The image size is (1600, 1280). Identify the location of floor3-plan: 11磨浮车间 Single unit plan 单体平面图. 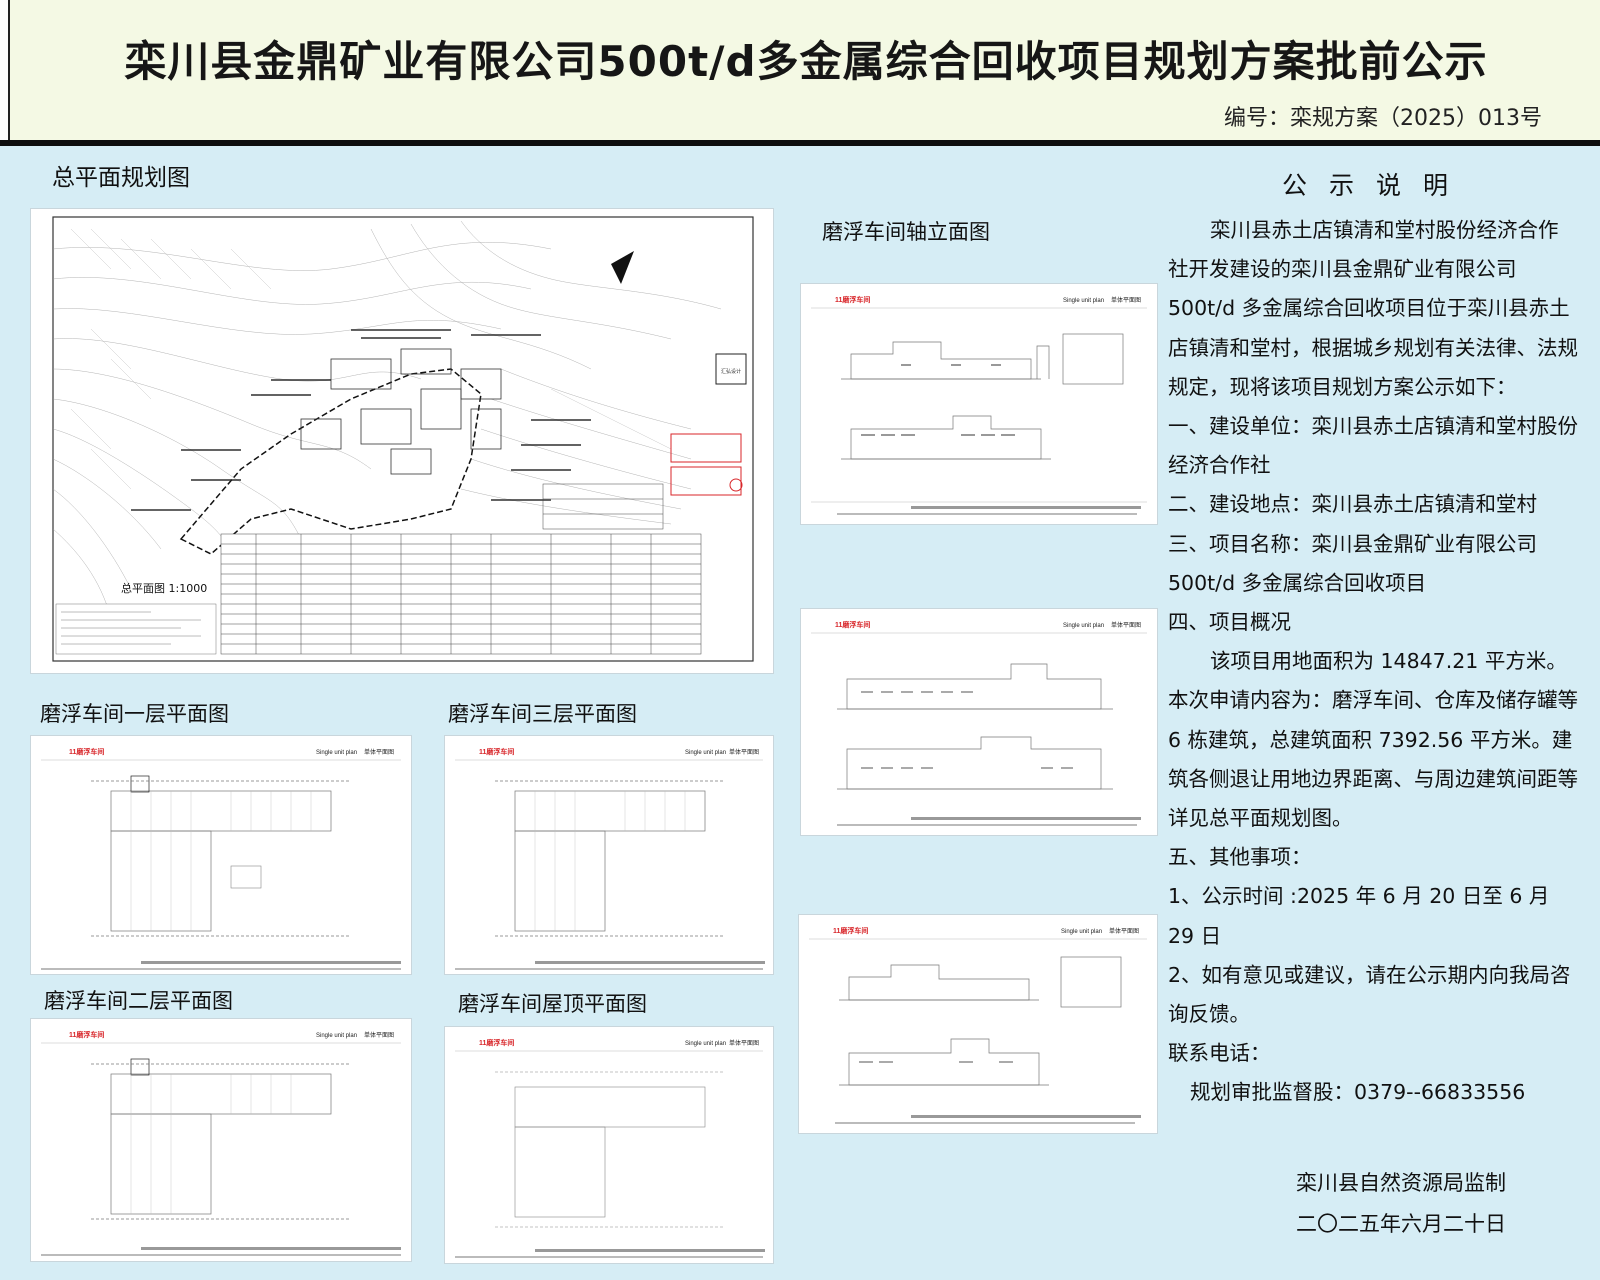
(609, 855).